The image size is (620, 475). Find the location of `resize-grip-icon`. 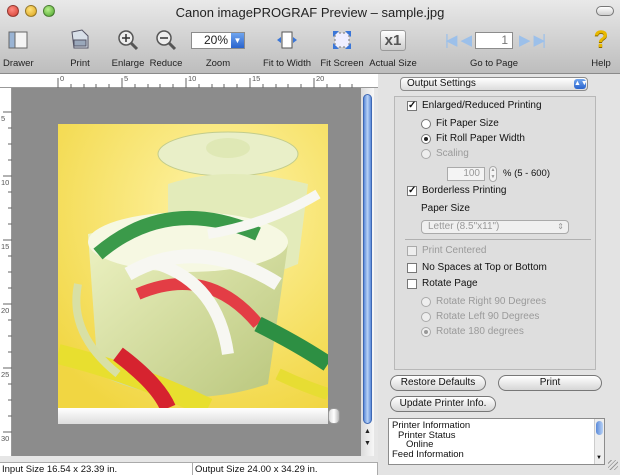

resize-grip-icon is located at coordinates (613, 465).